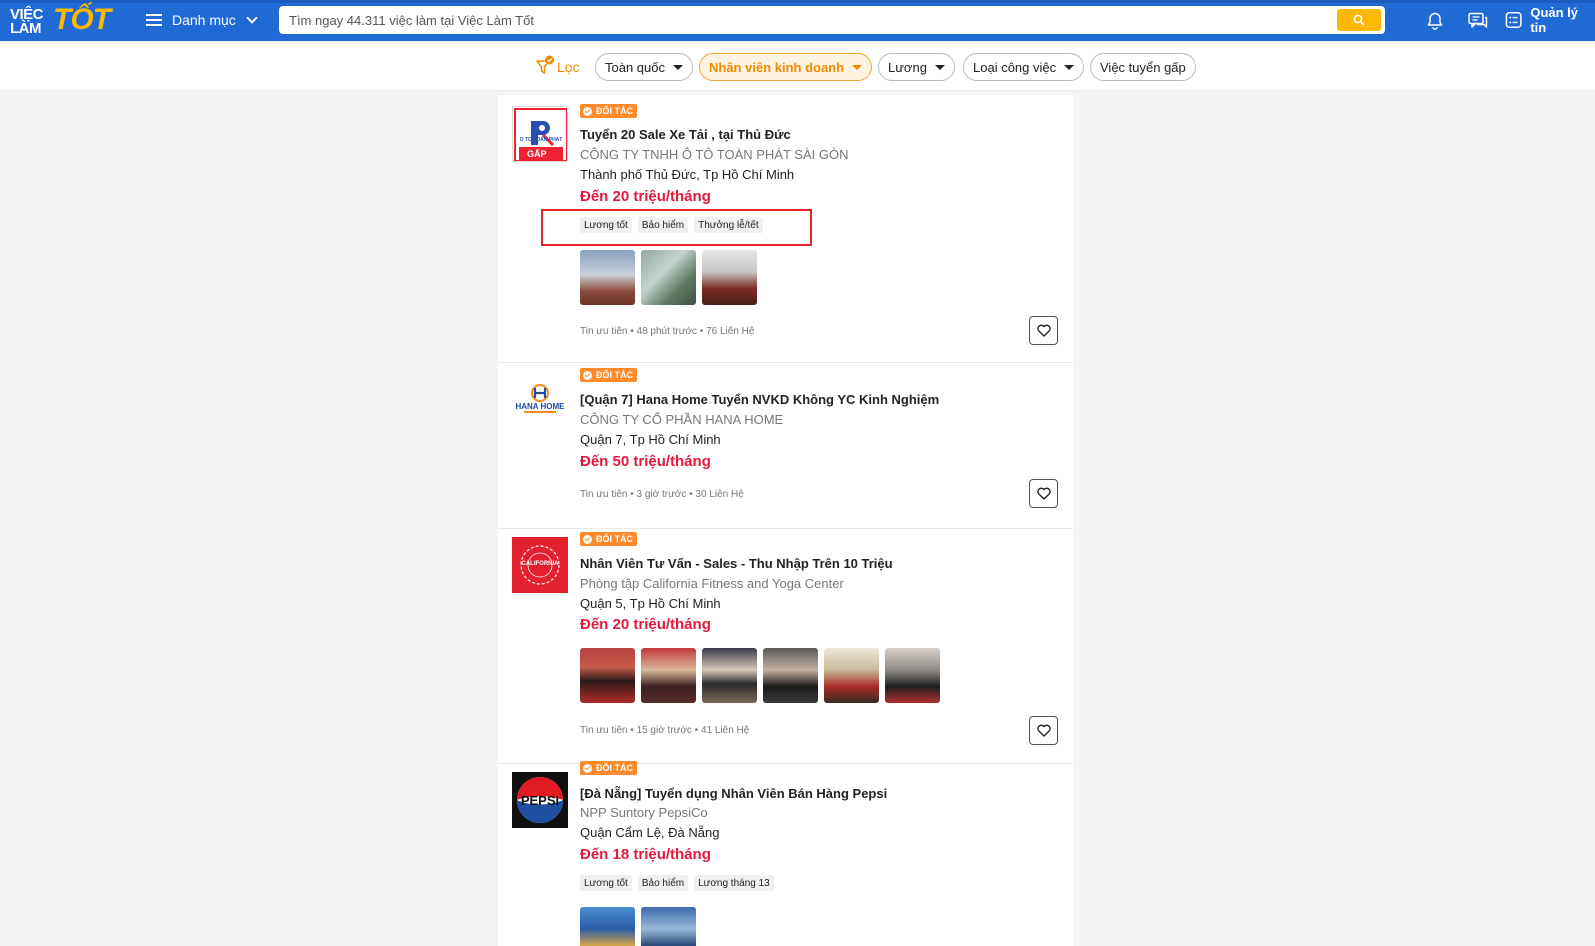 Image resolution: width=1595 pixels, height=946 pixels. I want to click on chip-location-label: Toàn quốc, so click(635, 67).